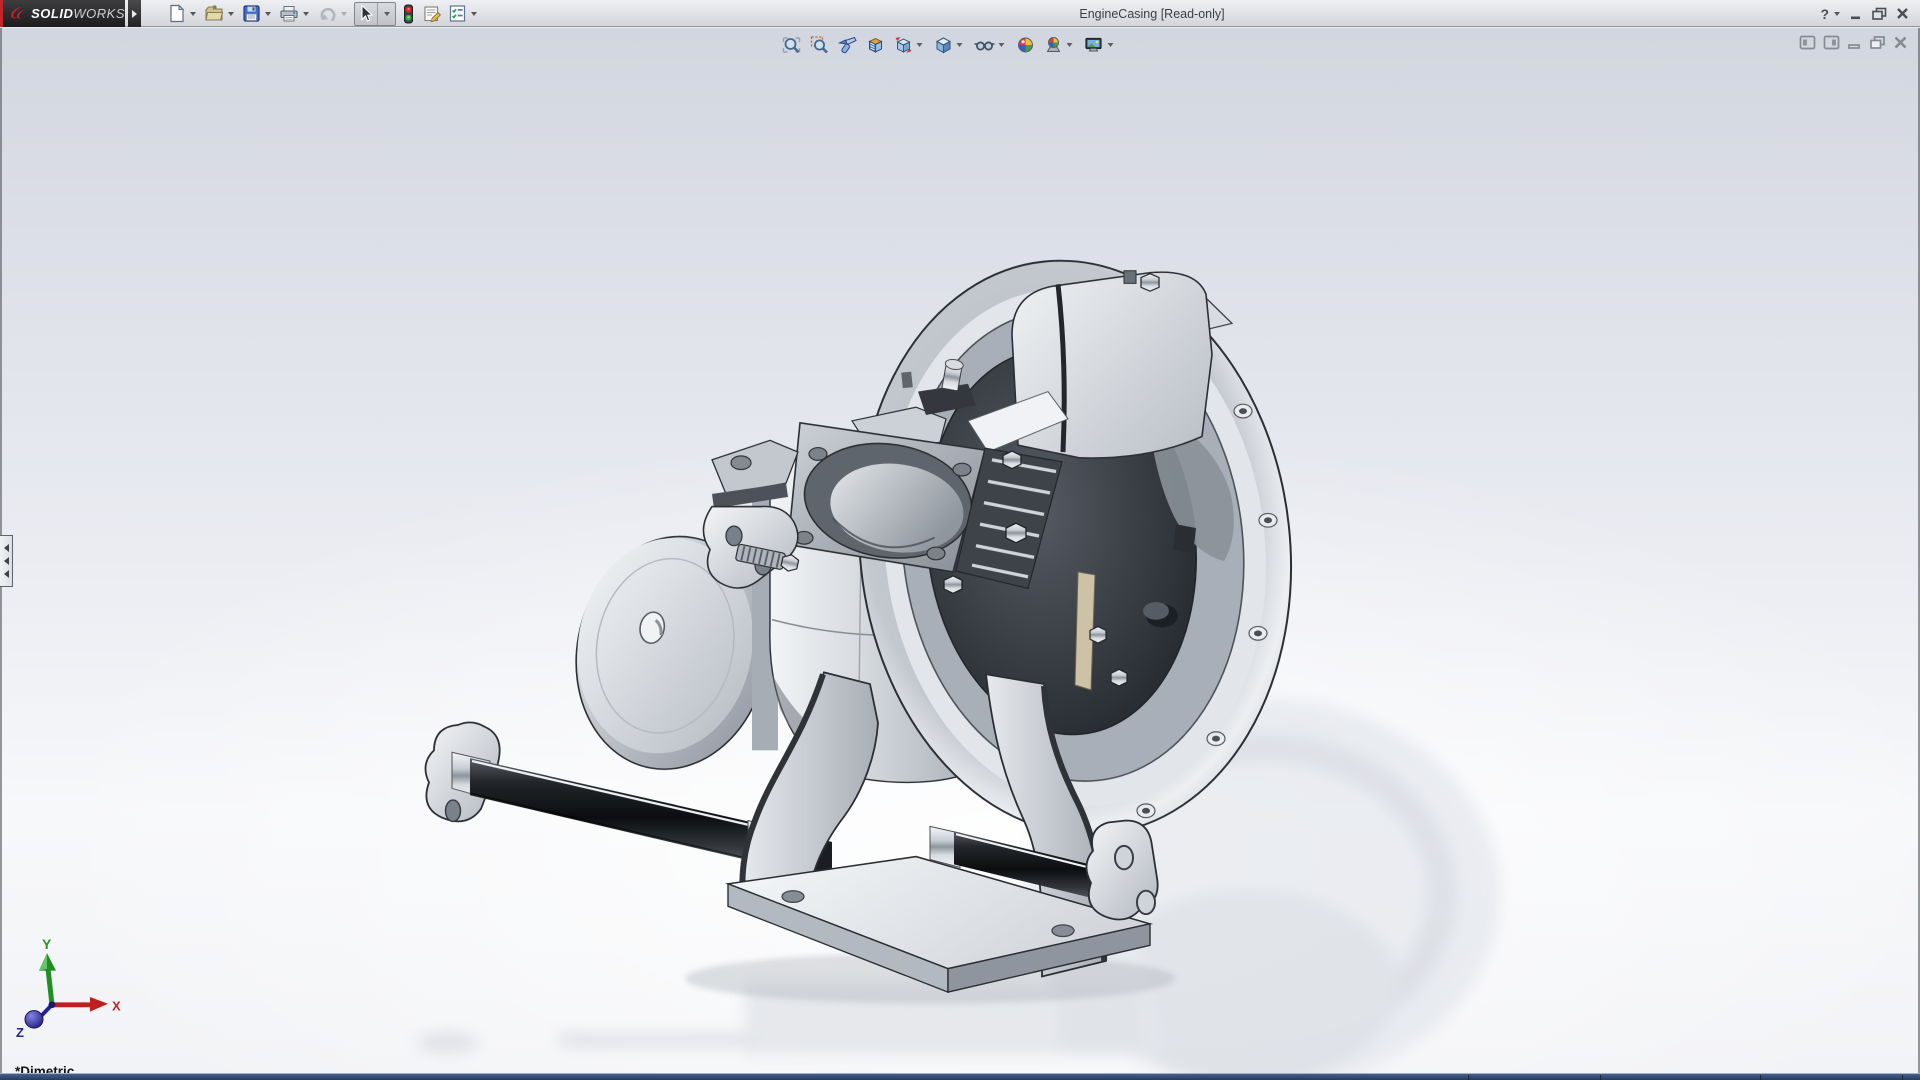  Describe the element at coordinates (182, 14) in the screenshot. I see `new-document-button` at that location.